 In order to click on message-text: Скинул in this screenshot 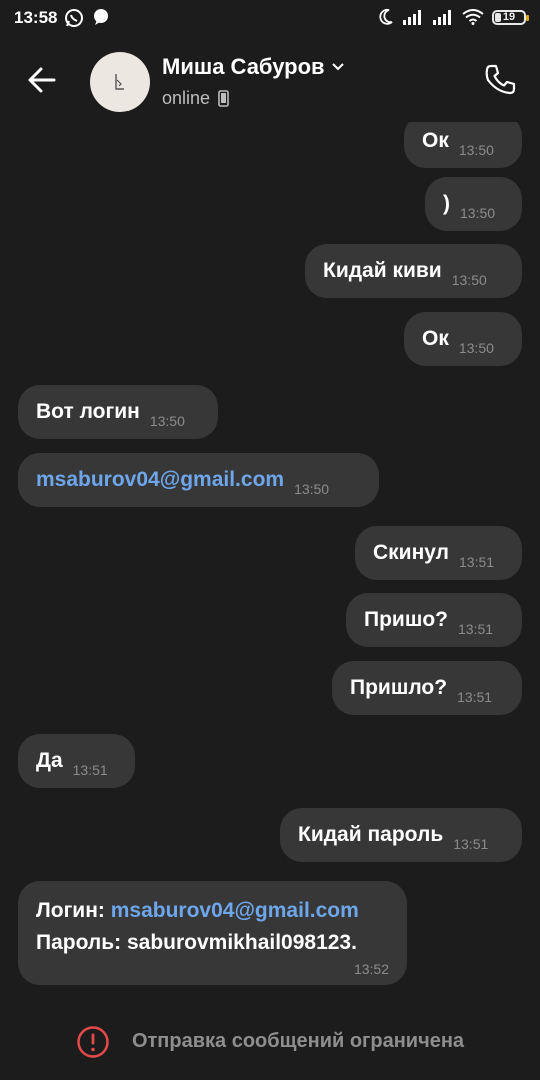, I will do `click(411, 552)`.